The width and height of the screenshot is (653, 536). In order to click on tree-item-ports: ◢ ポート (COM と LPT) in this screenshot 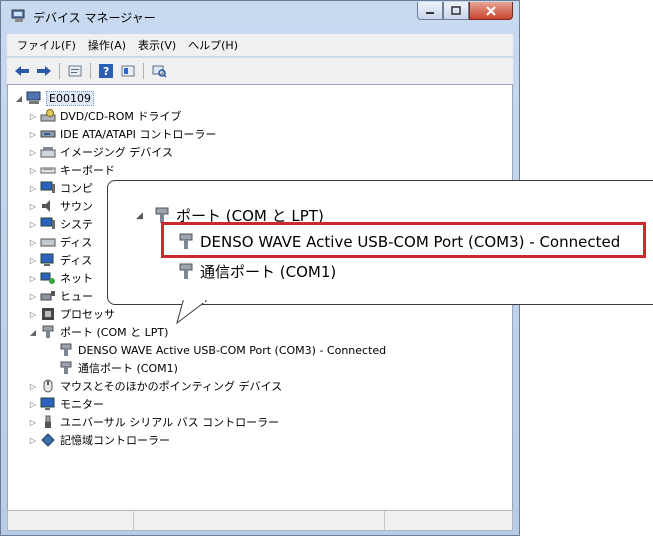, I will do `click(98, 332)`.